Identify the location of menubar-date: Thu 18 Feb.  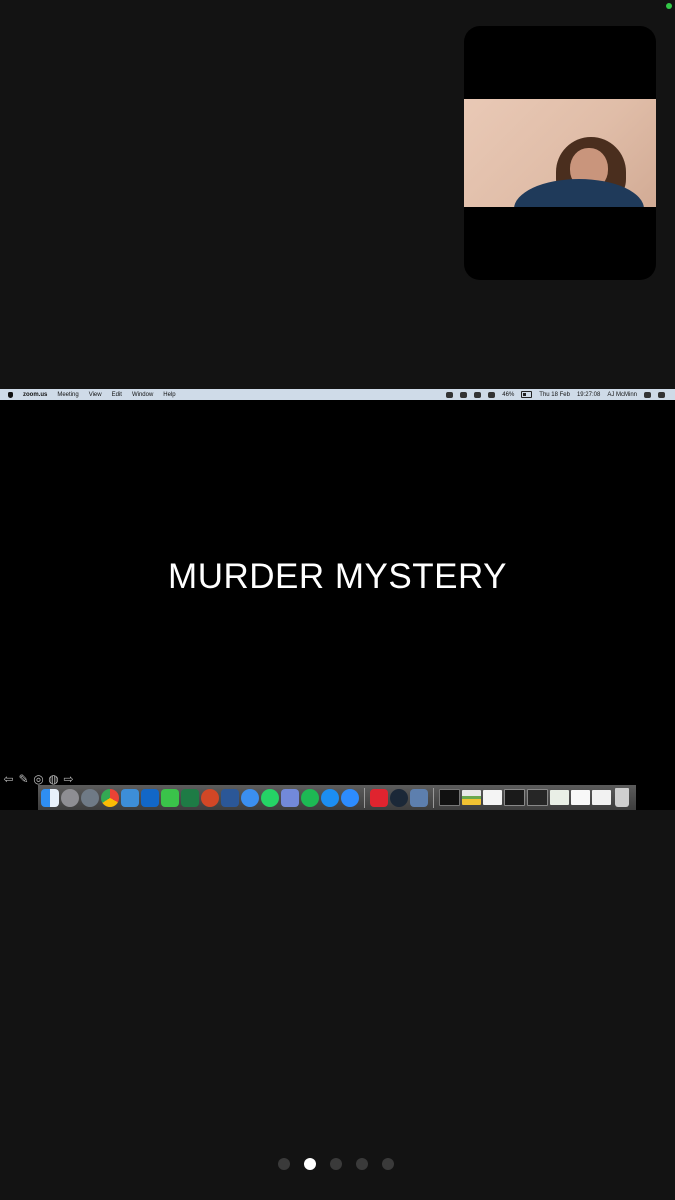
(554, 394).